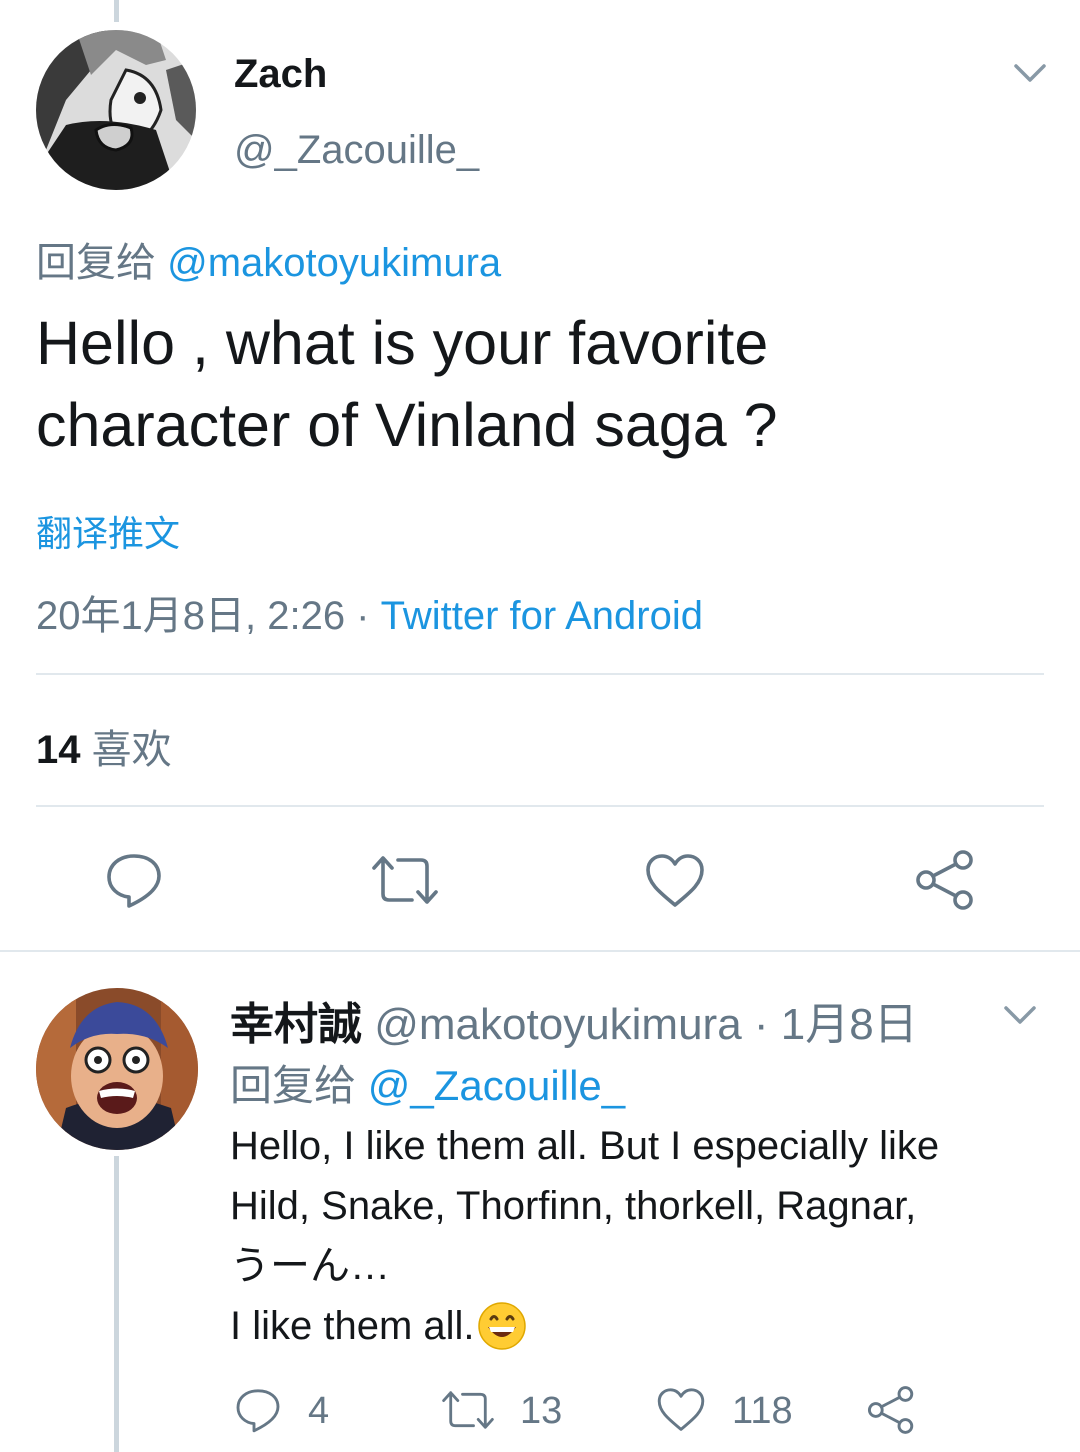  I want to click on reply-to-link: @makotoyukimura, so click(334, 263).